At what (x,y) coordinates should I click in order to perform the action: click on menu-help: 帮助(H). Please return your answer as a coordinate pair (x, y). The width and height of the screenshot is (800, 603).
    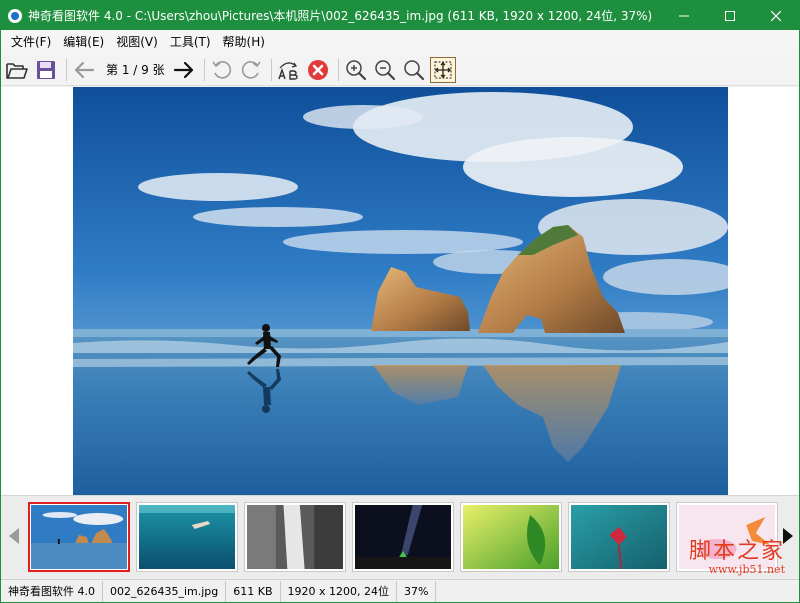
    Looking at the image, I should click on (244, 42).